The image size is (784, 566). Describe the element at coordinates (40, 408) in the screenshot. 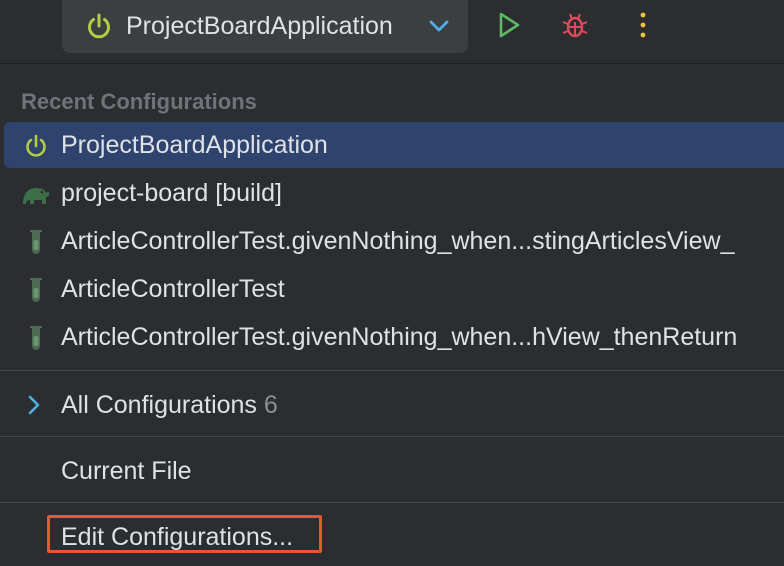

I see `chevron-right-icon` at that location.